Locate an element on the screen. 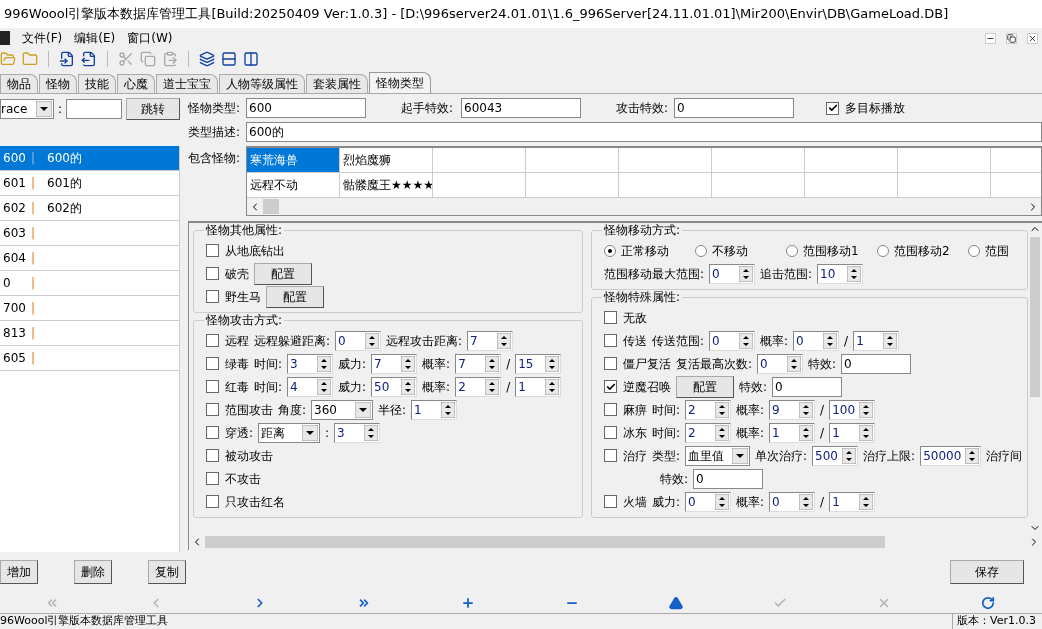  list-row: 605 | is located at coordinates (89, 358).